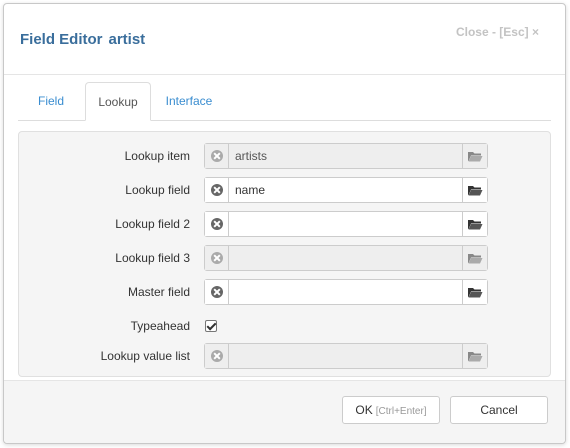  Describe the element at coordinates (158, 292) in the screenshot. I see `master-field-label: Master field` at that location.